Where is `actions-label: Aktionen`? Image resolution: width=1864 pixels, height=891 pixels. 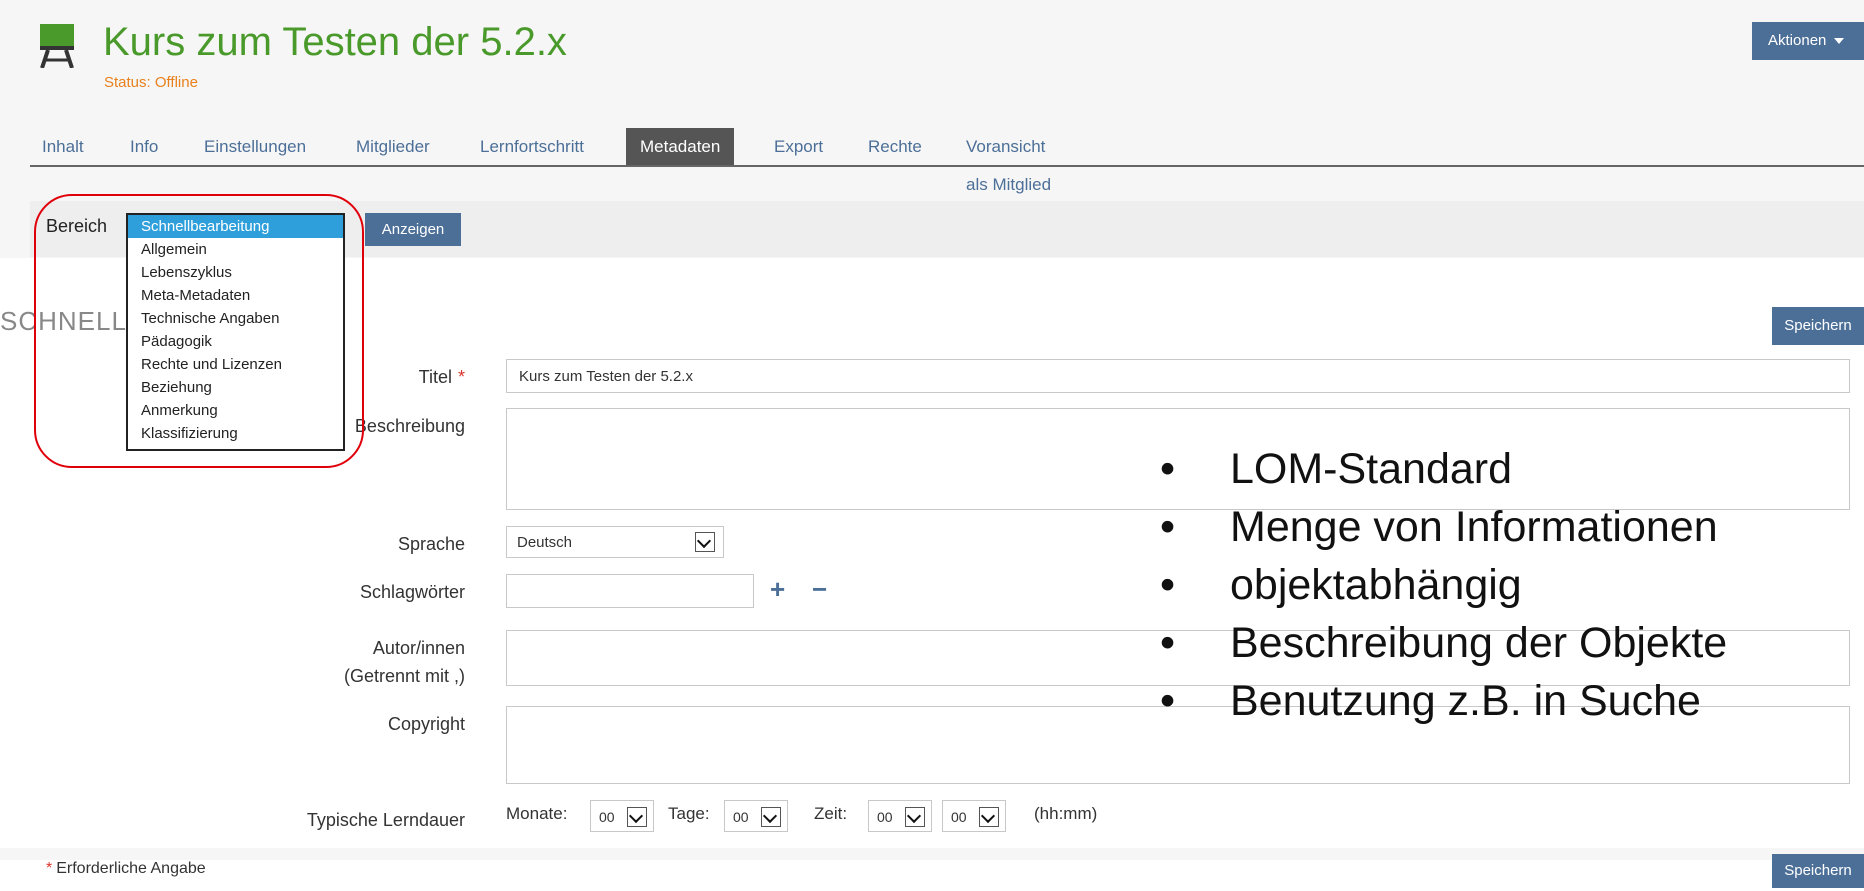 actions-label: Aktionen is located at coordinates (1797, 40).